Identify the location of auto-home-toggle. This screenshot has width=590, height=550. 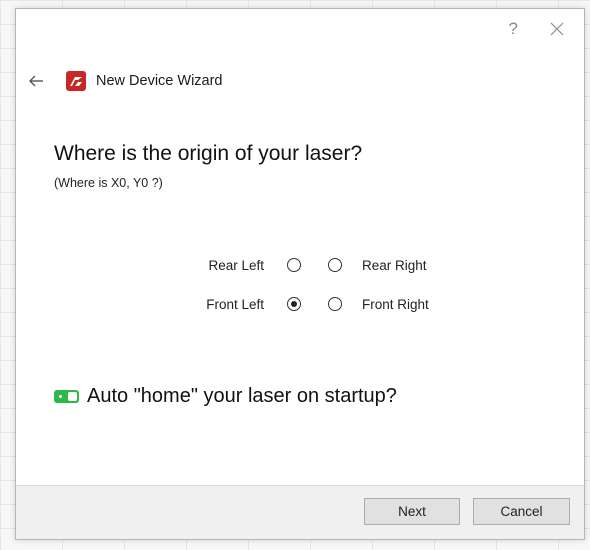
(66, 396).